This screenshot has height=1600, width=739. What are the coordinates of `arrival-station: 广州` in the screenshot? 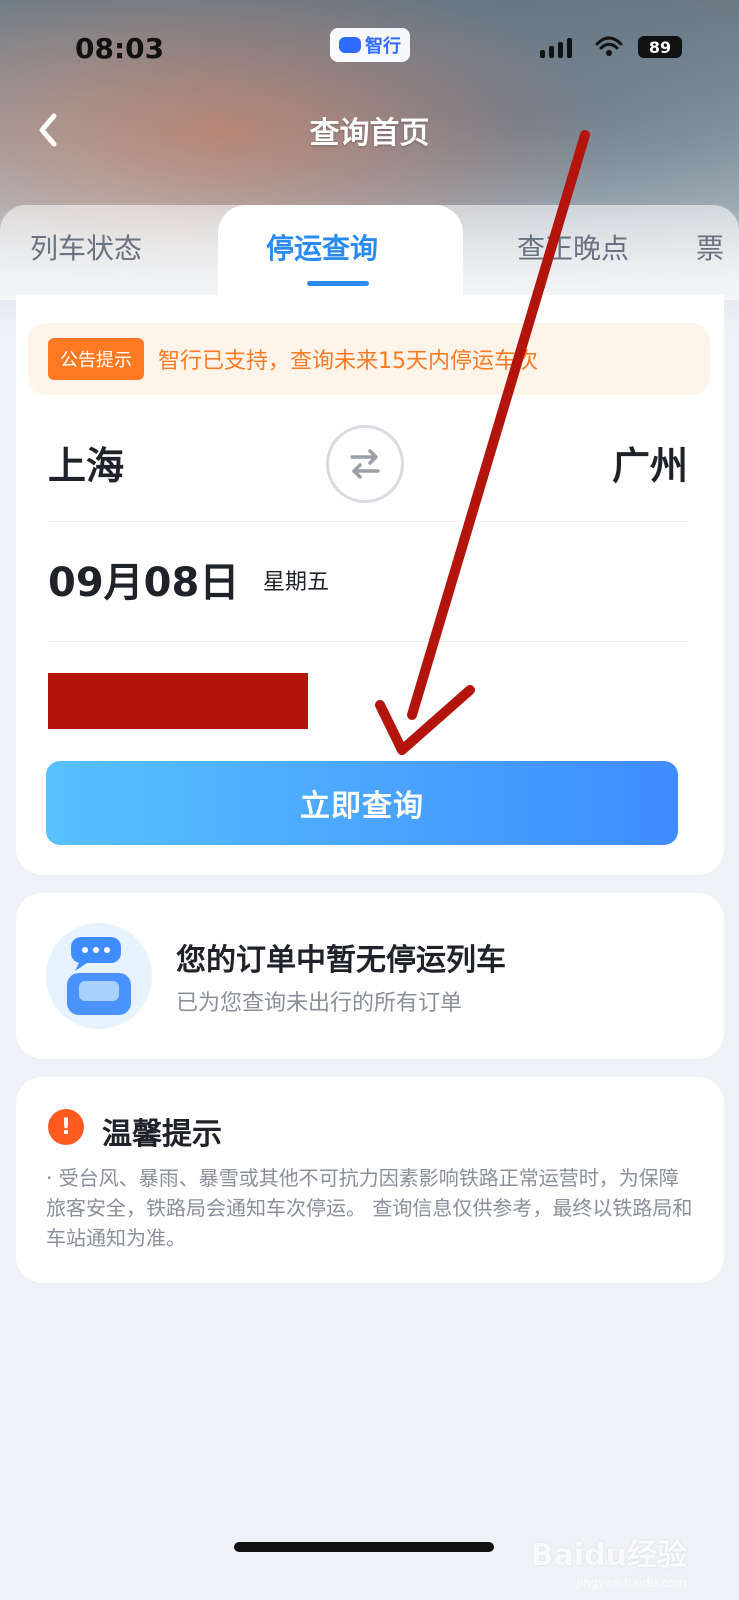 It's located at (650, 462).